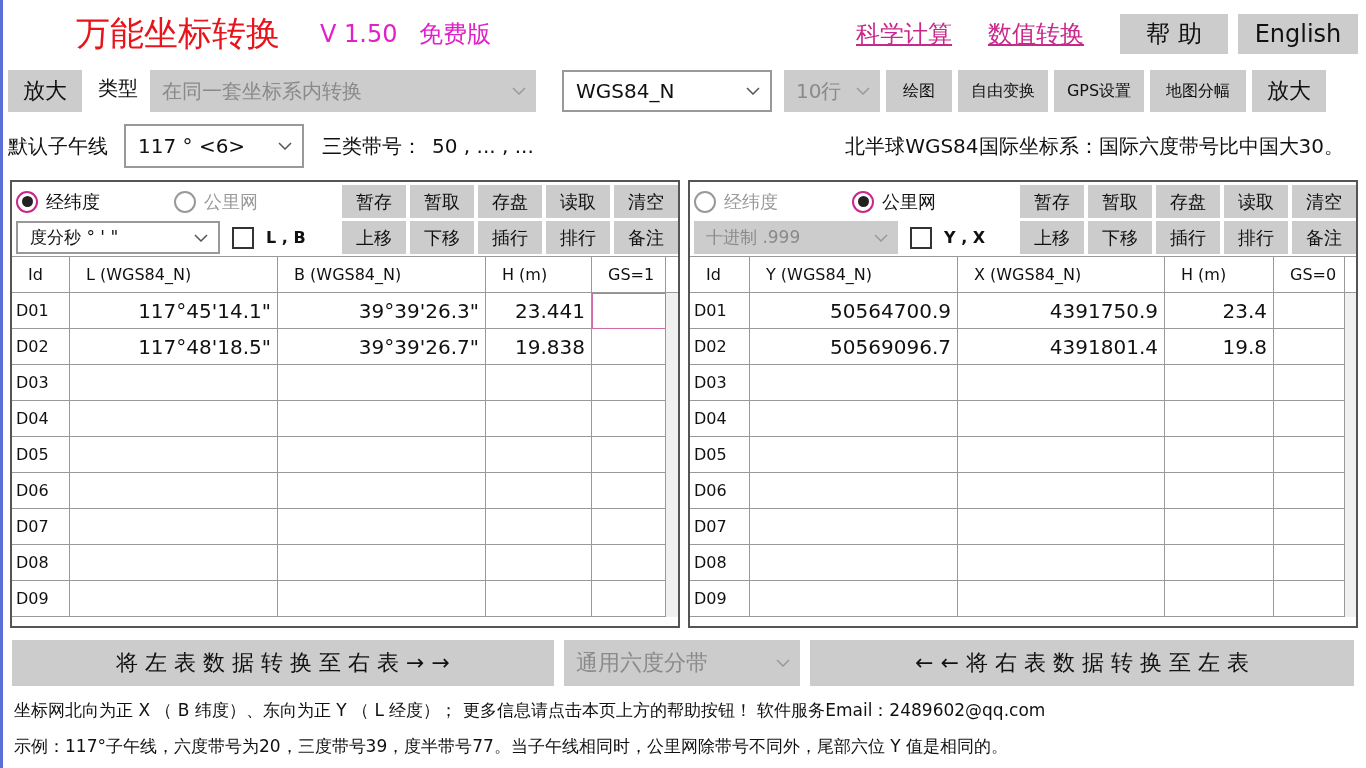 This screenshot has height=768, width=1366. I want to click on radio-option: 公里网, so click(931, 201).